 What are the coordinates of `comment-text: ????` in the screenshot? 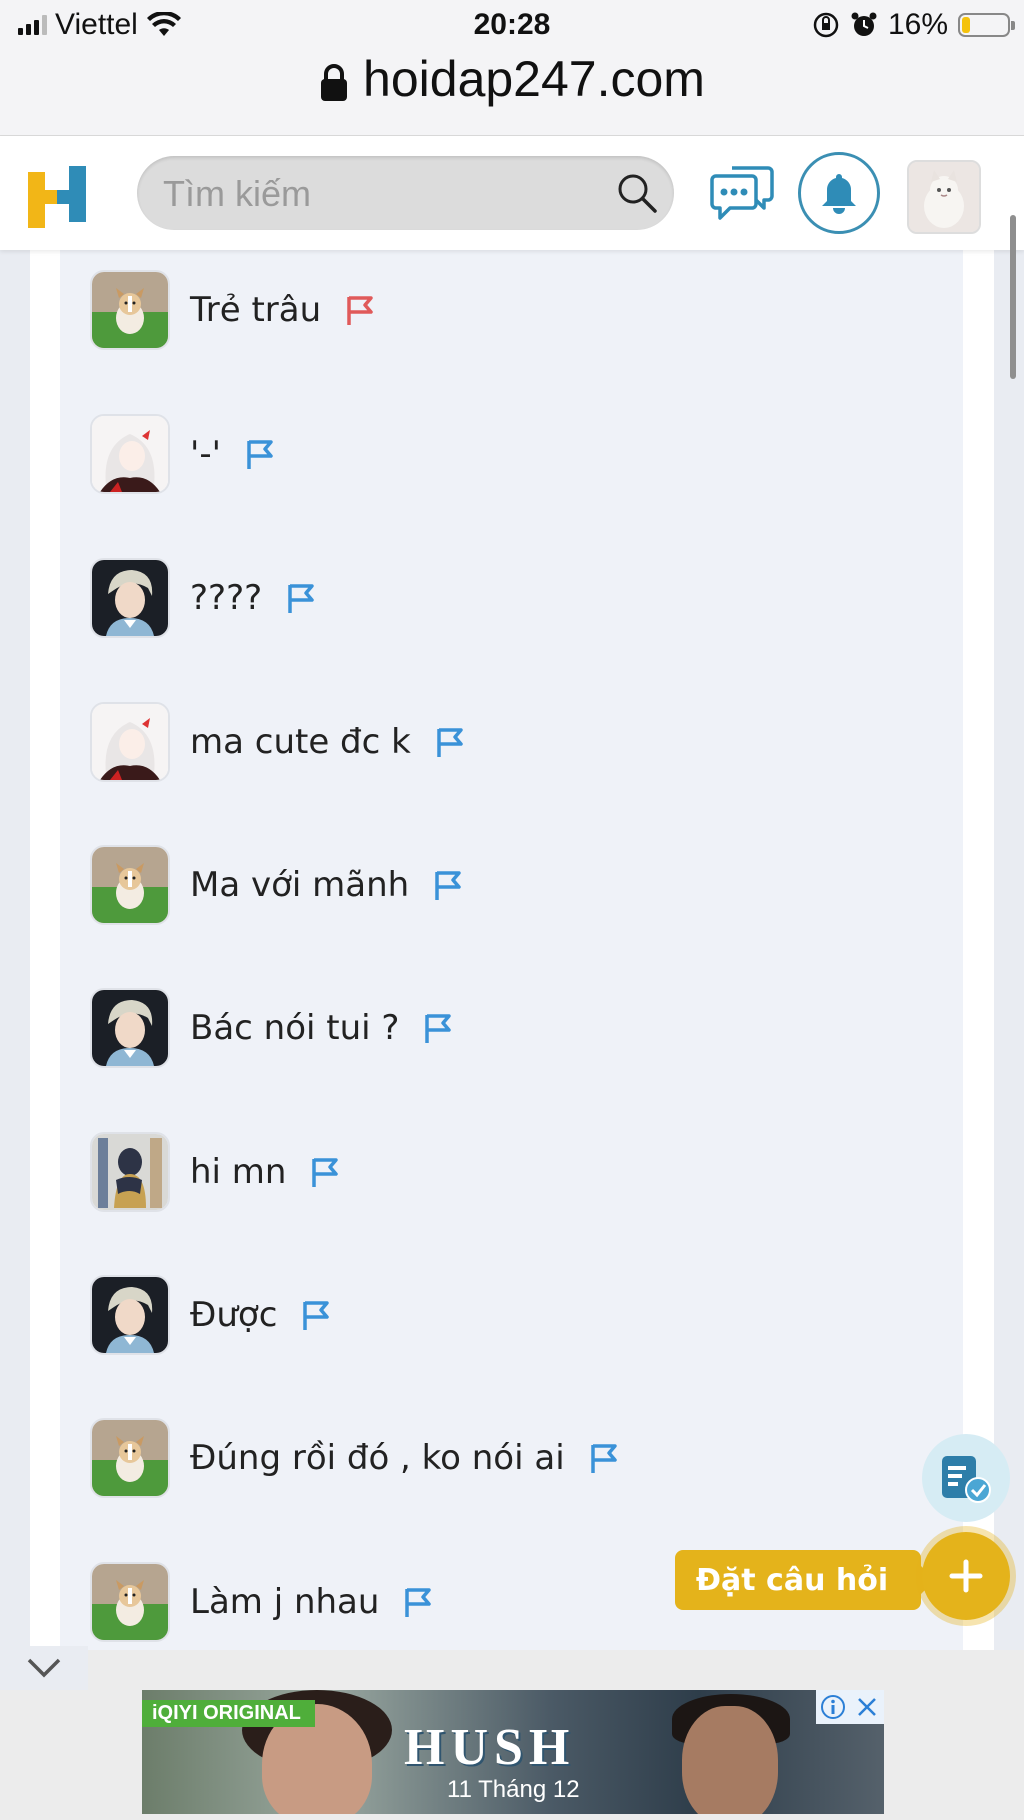 It's located at (226, 598).